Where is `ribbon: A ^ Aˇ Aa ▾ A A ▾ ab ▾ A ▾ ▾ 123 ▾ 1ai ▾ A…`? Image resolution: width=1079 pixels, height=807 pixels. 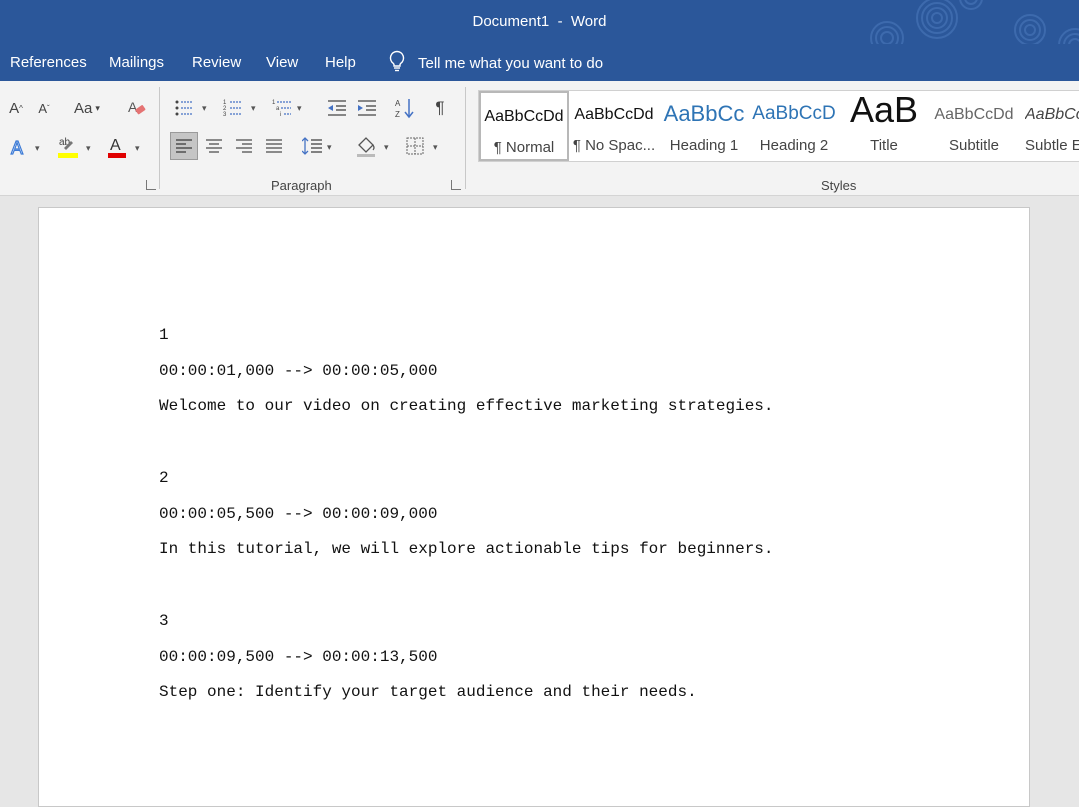 ribbon: A ^ Aˇ Aa ▾ A A ▾ ab ▾ A ▾ ▾ 123 ▾ 1ai ▾ A… is located at coordinates (539, 138).